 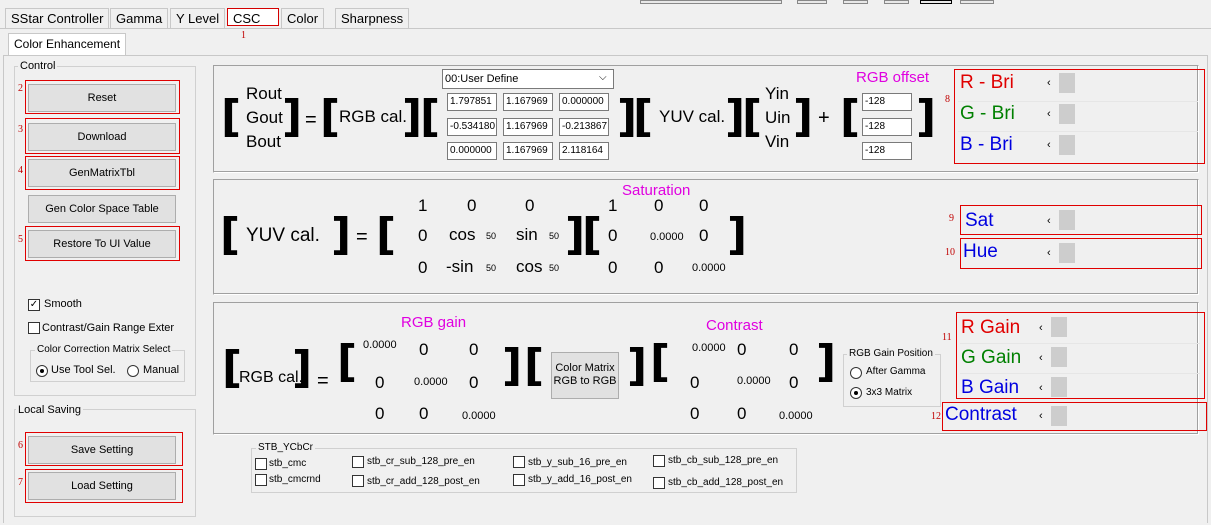 I want to click on hue-slider-thumb, so click(x=1067, y=253).